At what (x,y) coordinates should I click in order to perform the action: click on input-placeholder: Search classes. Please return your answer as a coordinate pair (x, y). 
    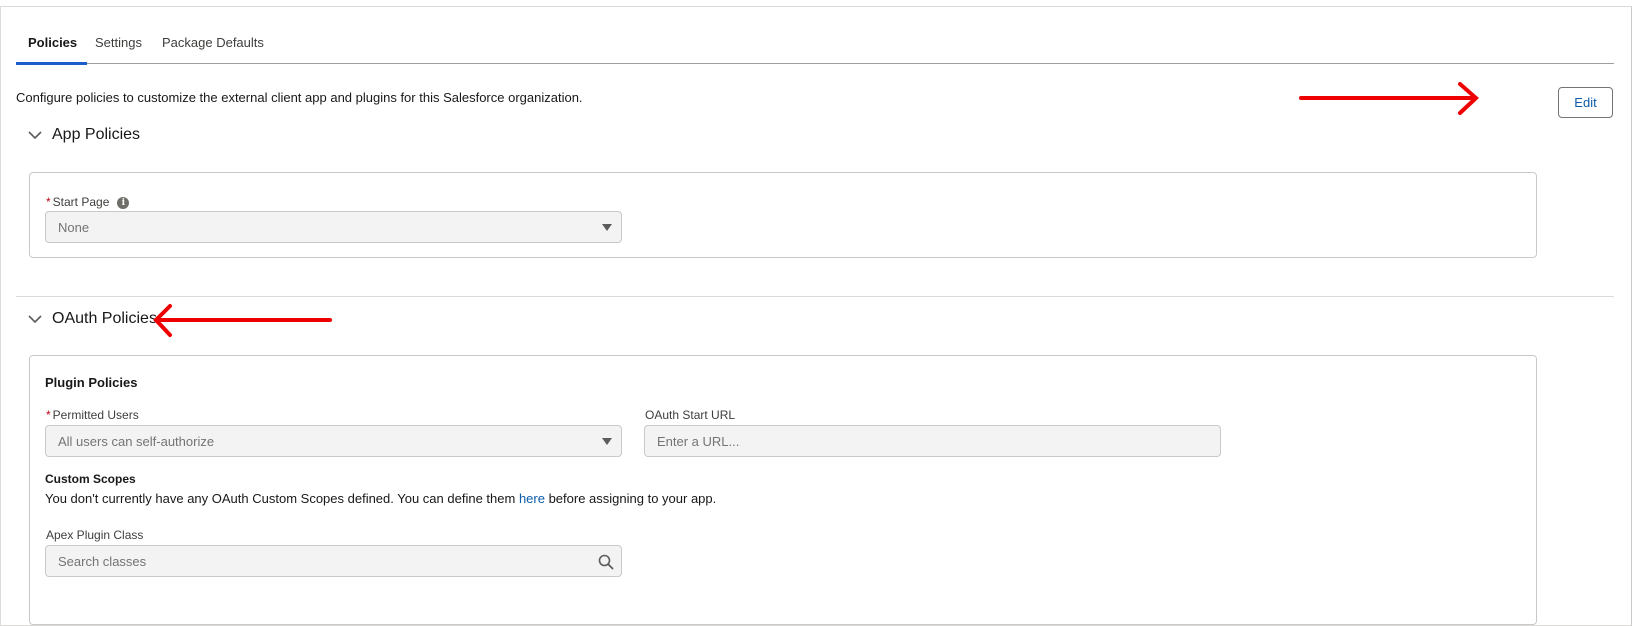
    Looking at the image, I should click on (102, 561).